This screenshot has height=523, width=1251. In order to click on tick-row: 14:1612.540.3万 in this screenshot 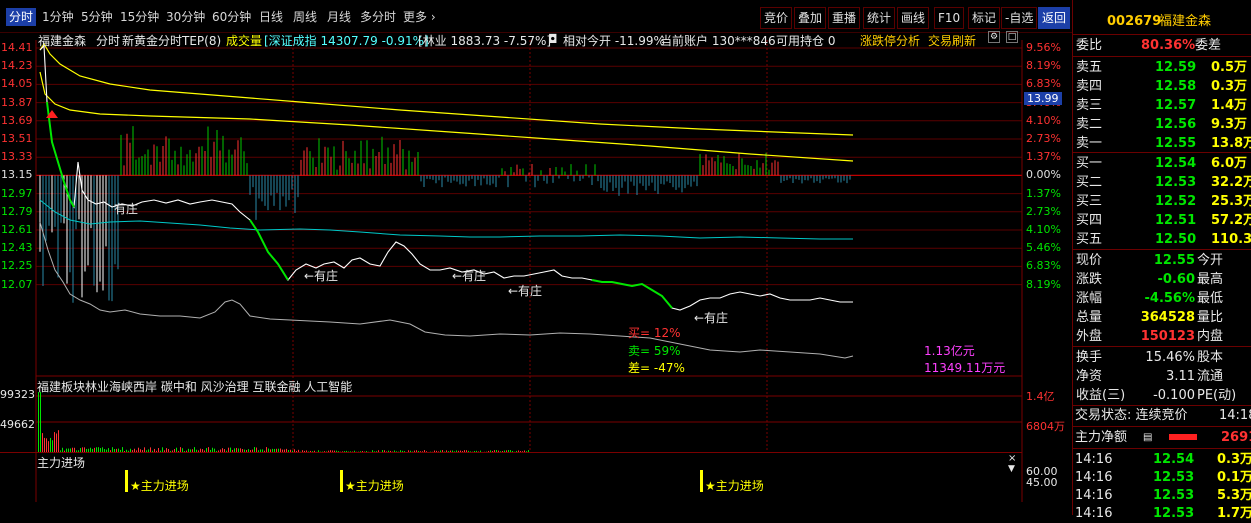, I will do `click(1162, 459)`.